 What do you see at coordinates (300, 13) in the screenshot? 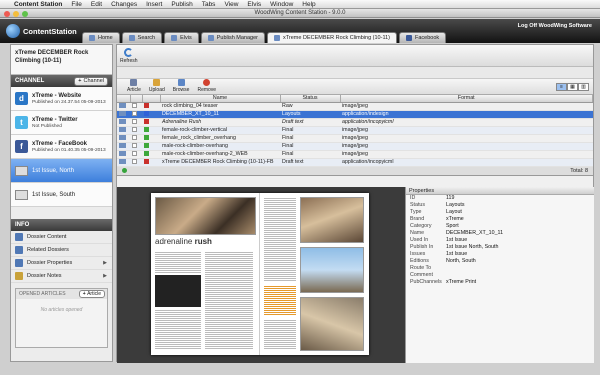
I see `window-titlebar: WoodWing Content Station - 9.0.0` at bounding box center [300, 13].